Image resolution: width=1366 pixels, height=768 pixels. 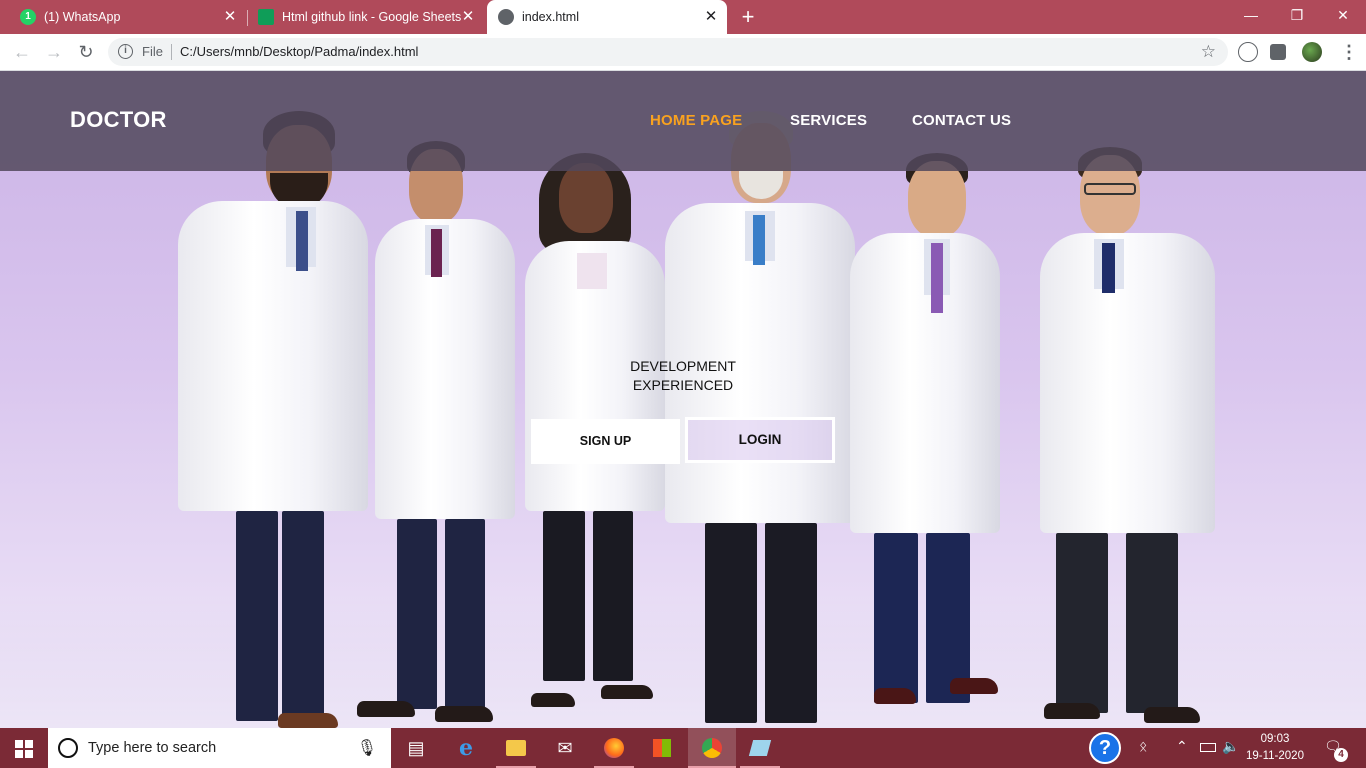 I want to click on divider, so click(x=171, y=52).